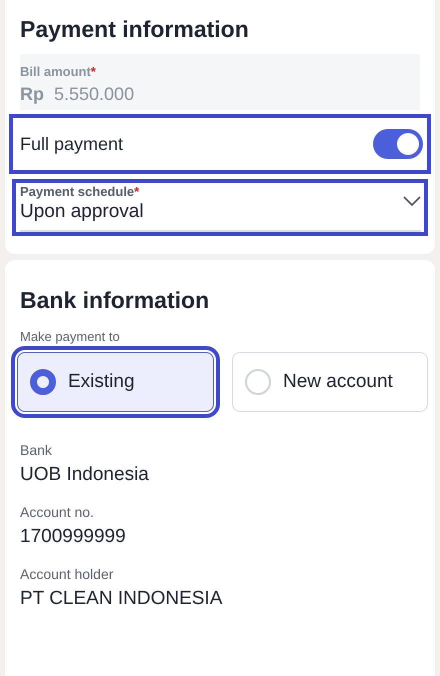  Describe the element at coordinates (36, 450) in the screenshot. I see `field-label: Bank` at that location.